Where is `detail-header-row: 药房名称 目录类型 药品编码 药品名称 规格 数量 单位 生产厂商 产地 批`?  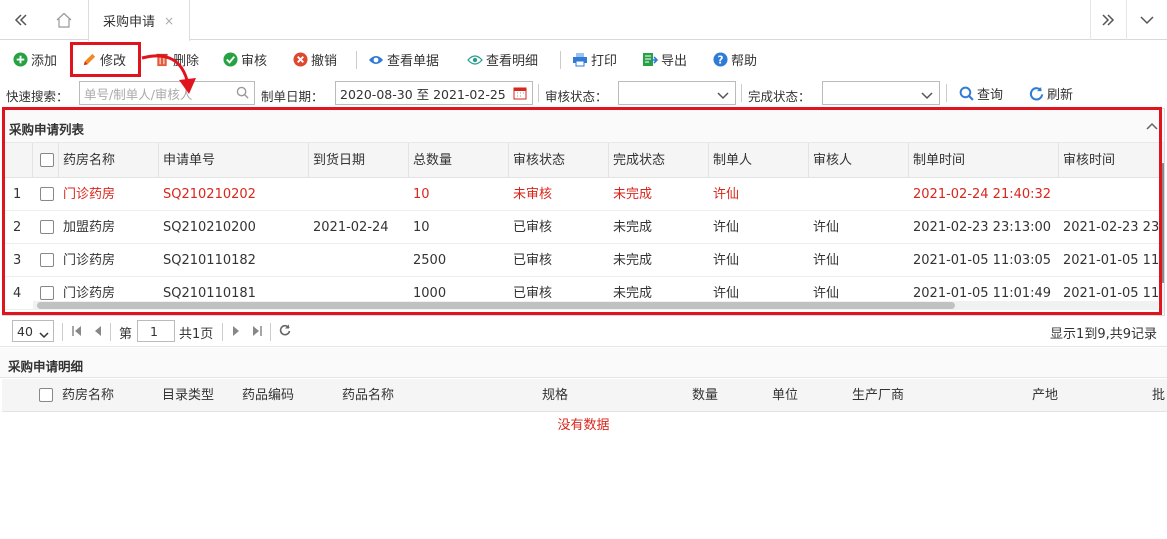
detail-header-row: 药房名称 目录类型 药品编码 药品名称 规格 数量 单位 生产厂商 产地 批 is located at coordinates (584, 395).